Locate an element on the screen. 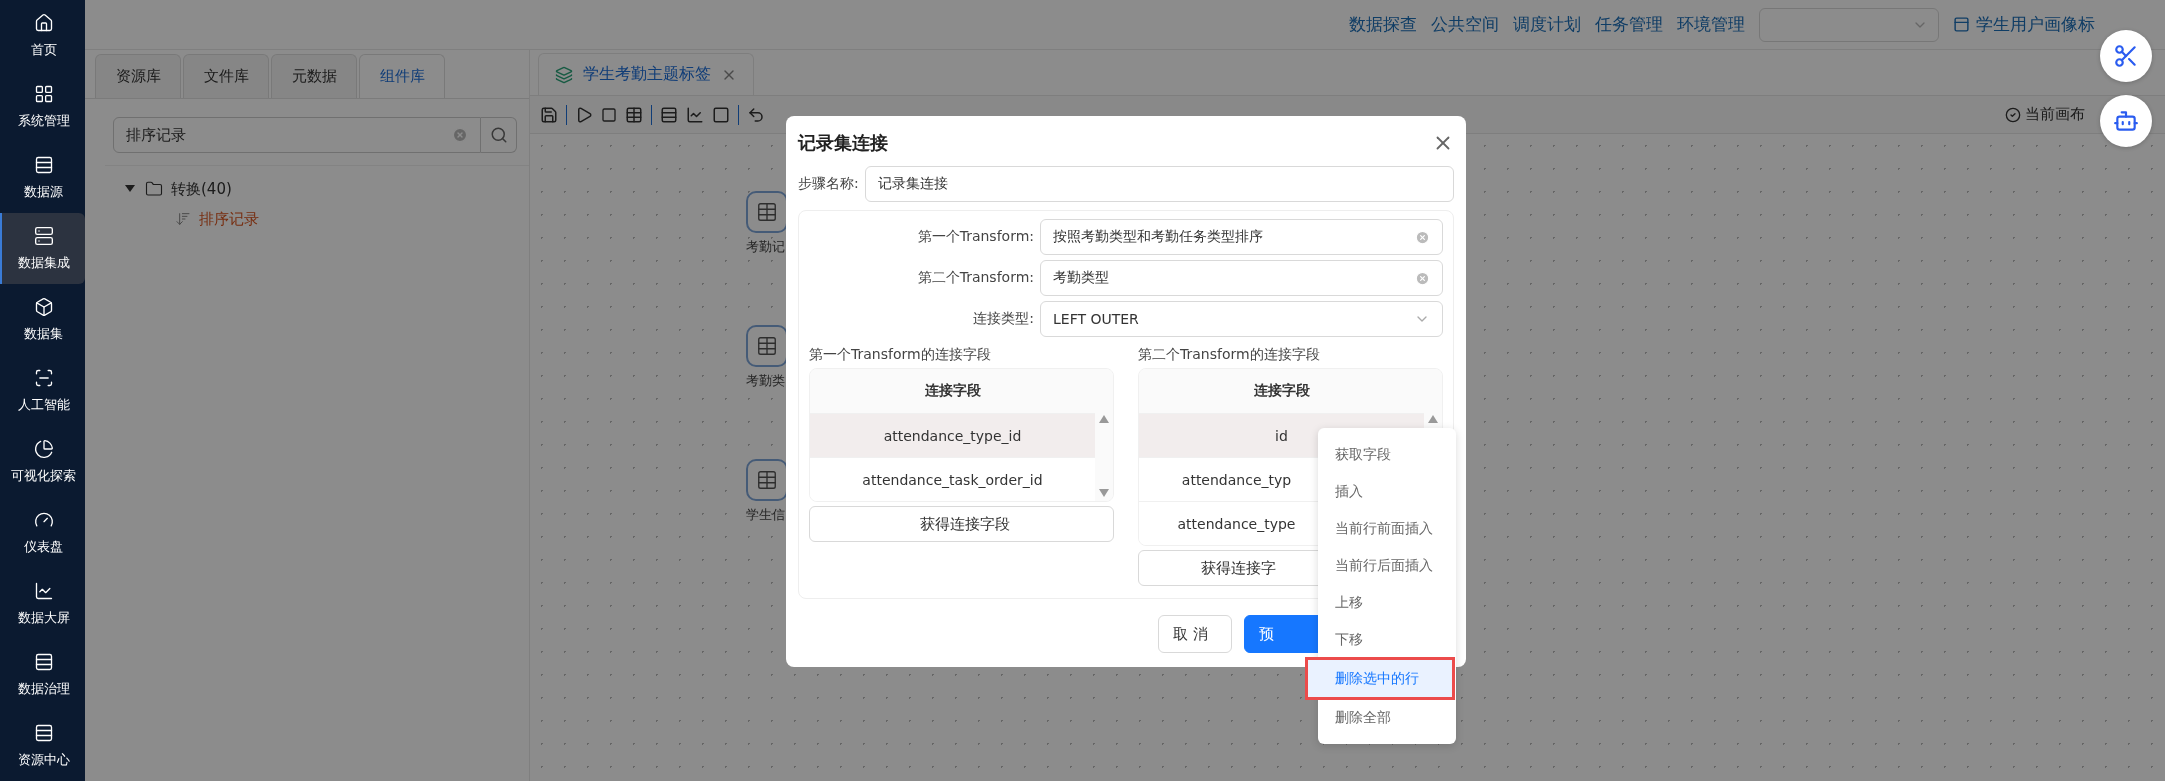 Image resolution: width=2165 pixels, height=781 pixels. field-label: 第一个Transform: is located at coordinates (975, 237).